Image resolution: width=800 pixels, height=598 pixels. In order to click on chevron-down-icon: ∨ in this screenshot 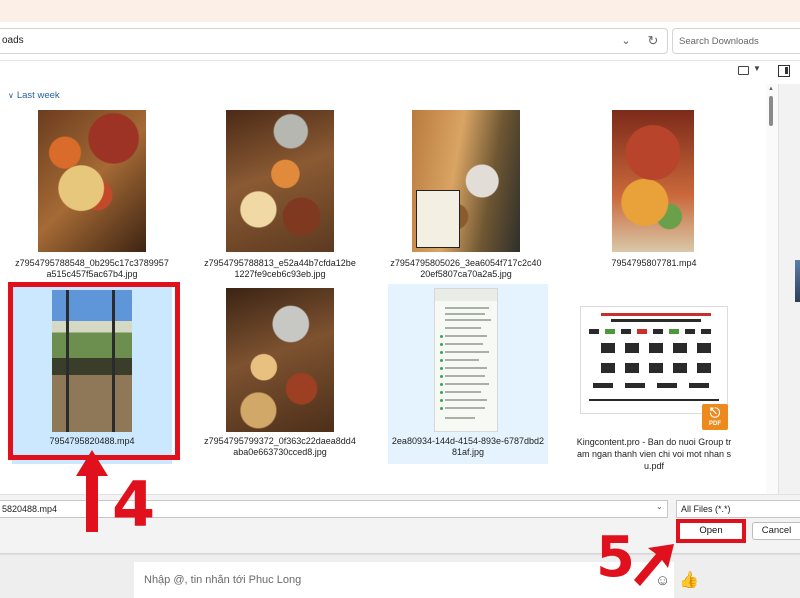, I will do `click(11, 95)`.